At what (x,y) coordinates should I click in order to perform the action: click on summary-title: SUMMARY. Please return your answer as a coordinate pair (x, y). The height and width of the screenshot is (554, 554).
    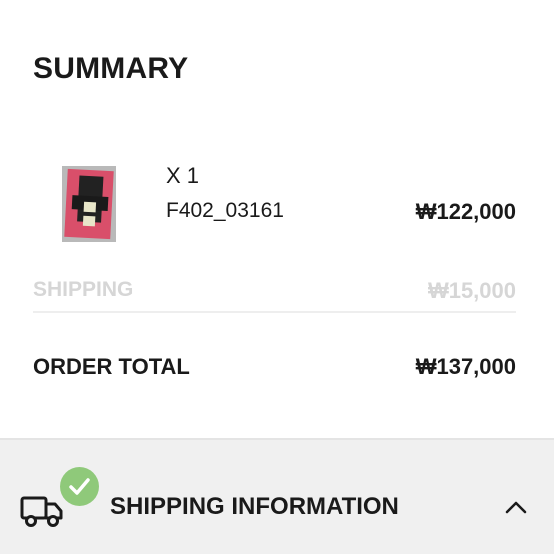
    Looking at the image, I should click on (111, 68).